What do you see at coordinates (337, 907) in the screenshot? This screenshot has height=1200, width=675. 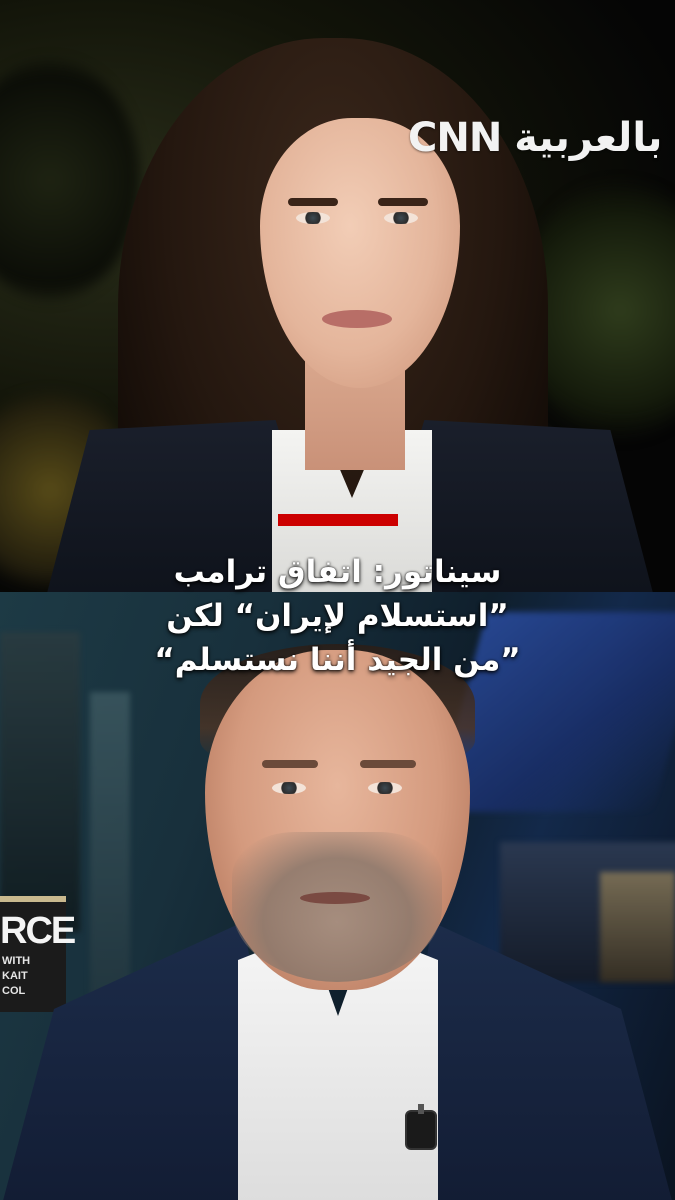 I see `guest-beard` at bounding box center [337, 907].